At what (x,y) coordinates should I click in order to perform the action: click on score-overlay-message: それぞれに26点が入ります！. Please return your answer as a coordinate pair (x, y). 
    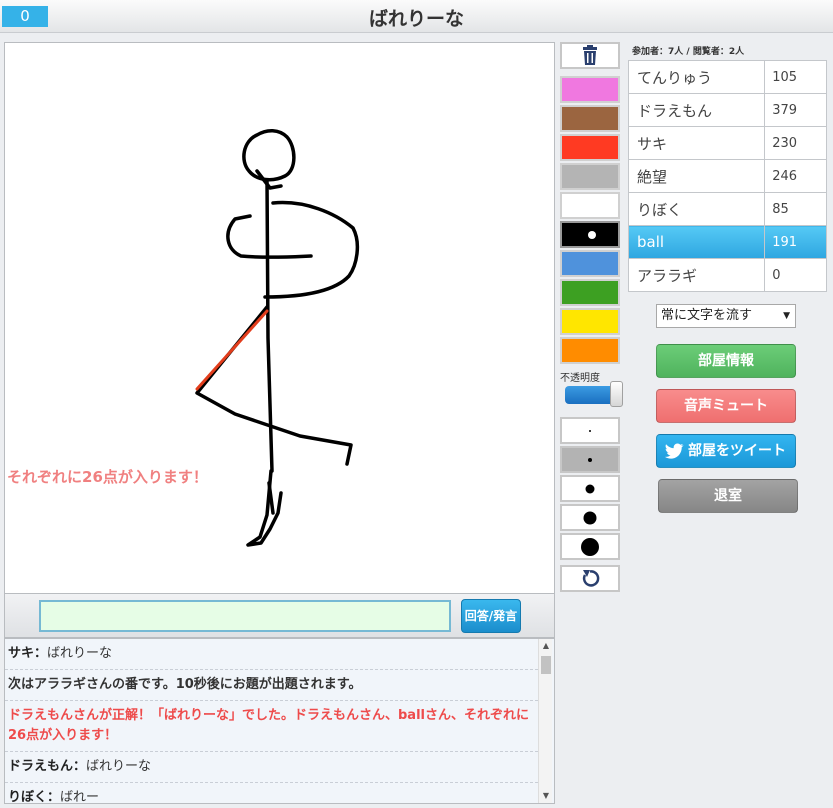
    Looking at the image, I should click on (107, 477).